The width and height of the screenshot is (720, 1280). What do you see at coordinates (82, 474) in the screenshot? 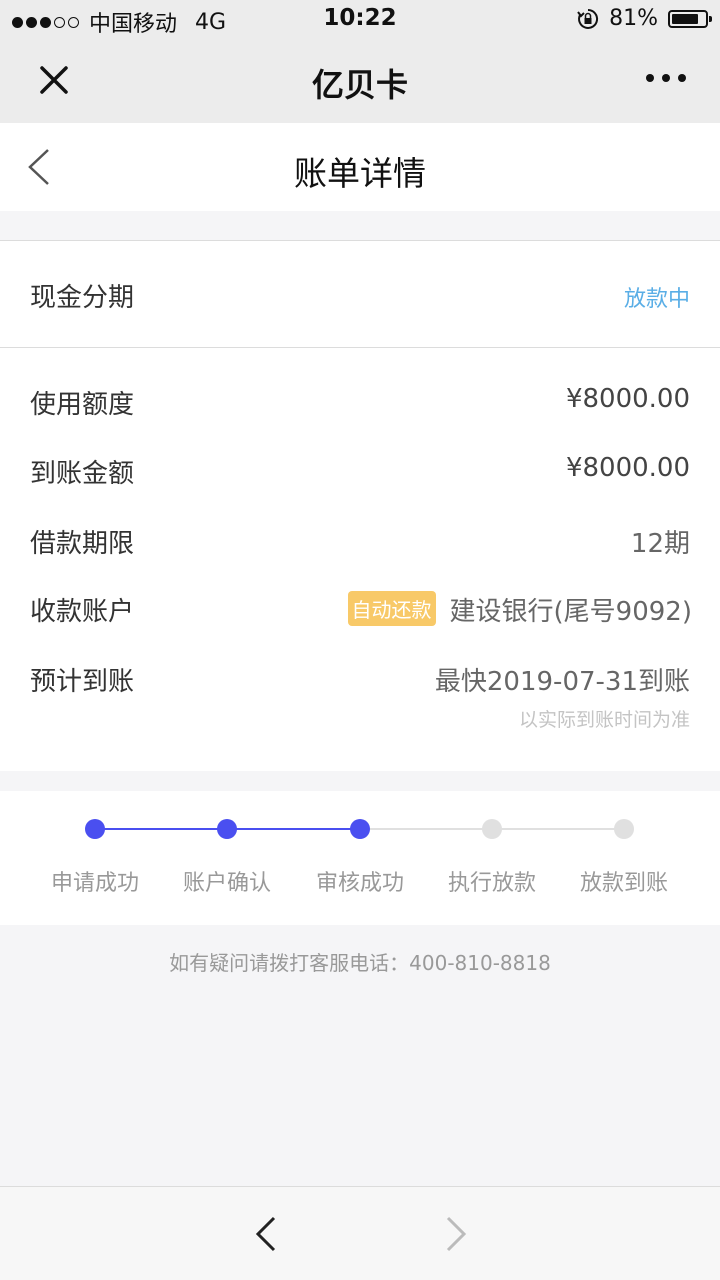
I see `detail-key: 到账金额` at bounding box center [82, 474].